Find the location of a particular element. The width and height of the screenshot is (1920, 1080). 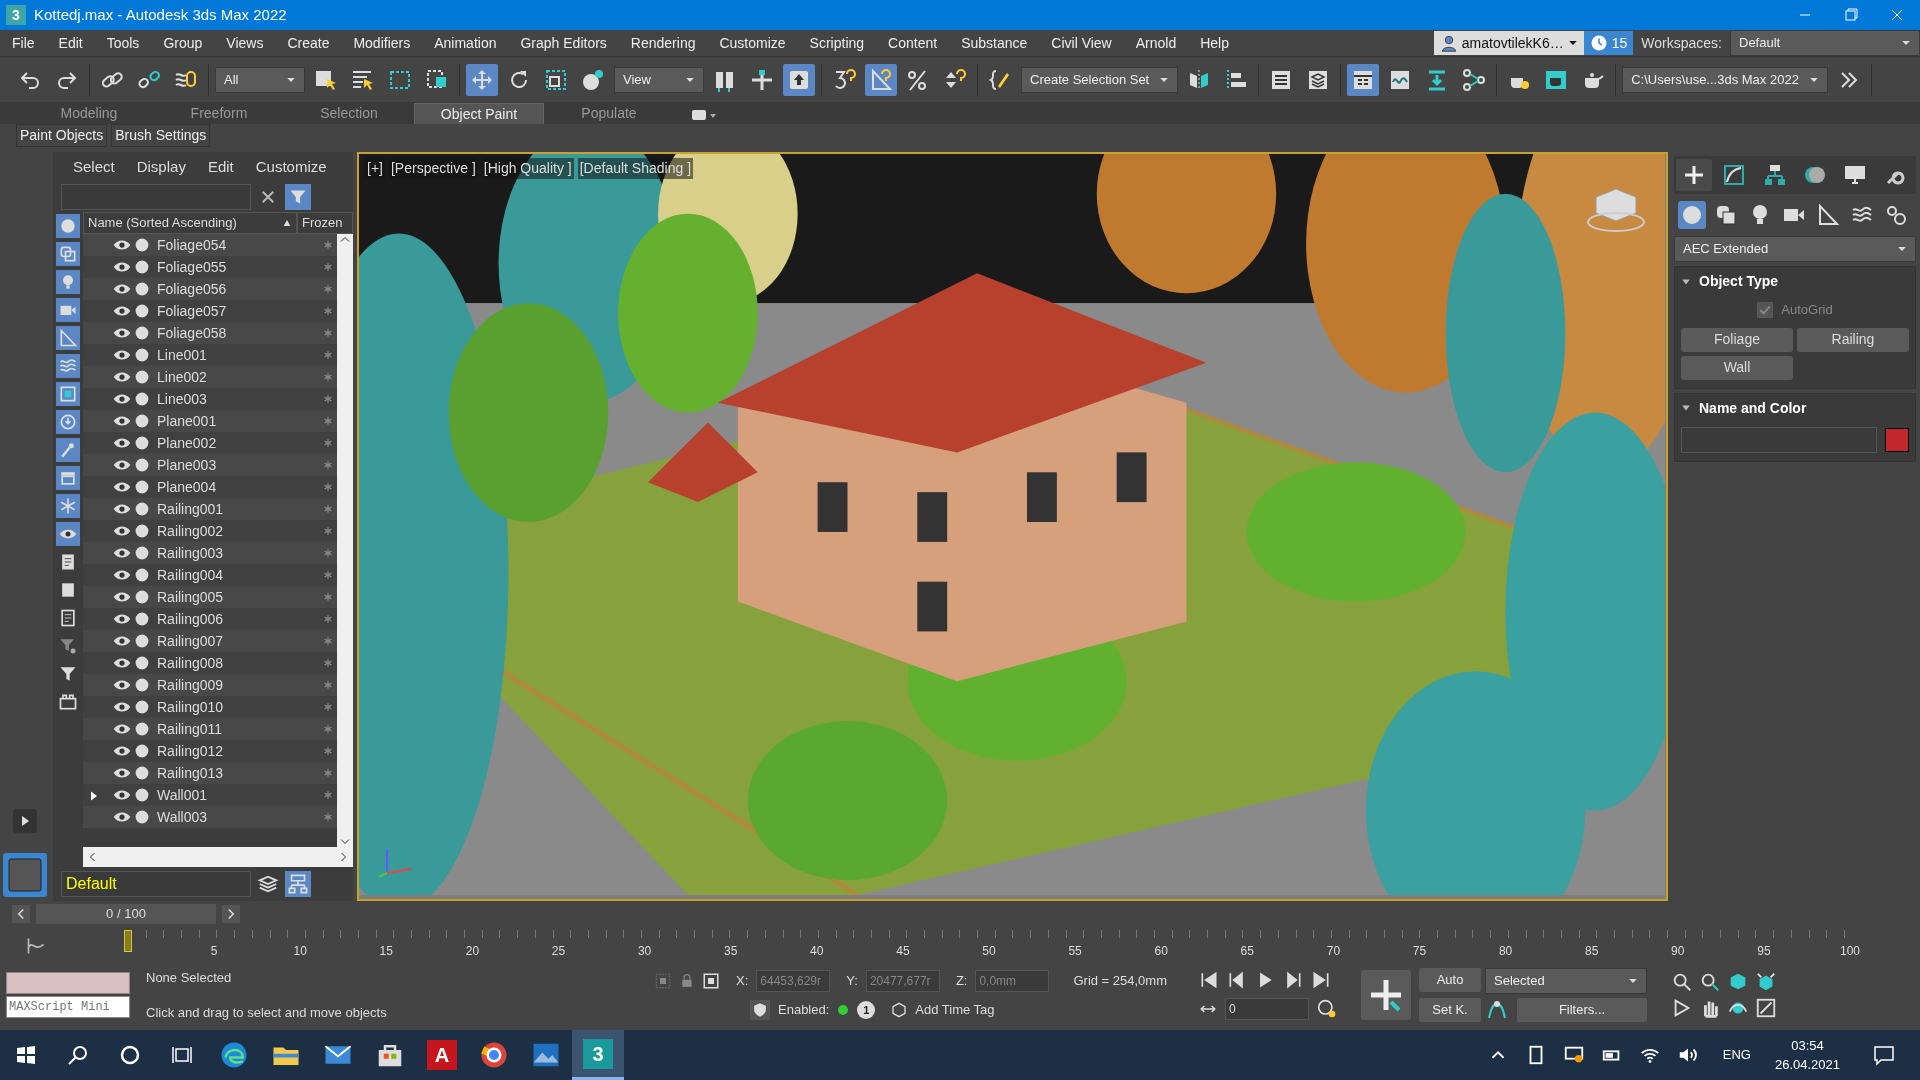

maximize-icon is located at coordinates (1766, 1008).